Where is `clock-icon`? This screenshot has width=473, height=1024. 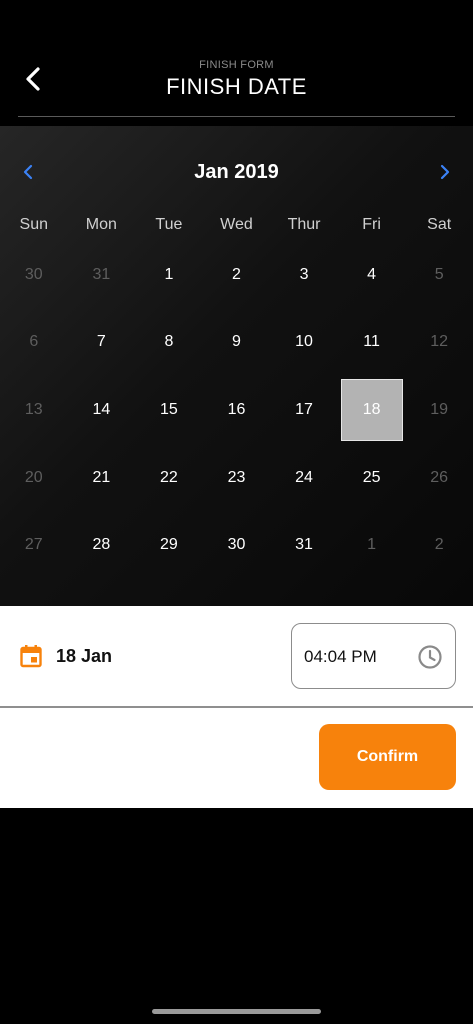
clock-icon is located at coordinates (430, 657).